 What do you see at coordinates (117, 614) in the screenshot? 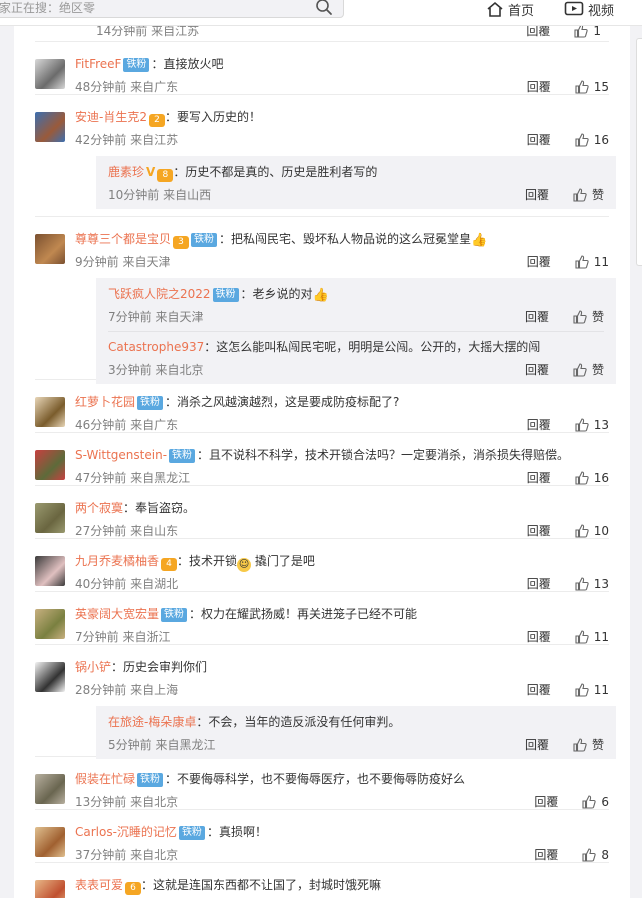
I see `user-name: 英豪阔大宽宏量` at bounding box center [117, 614].